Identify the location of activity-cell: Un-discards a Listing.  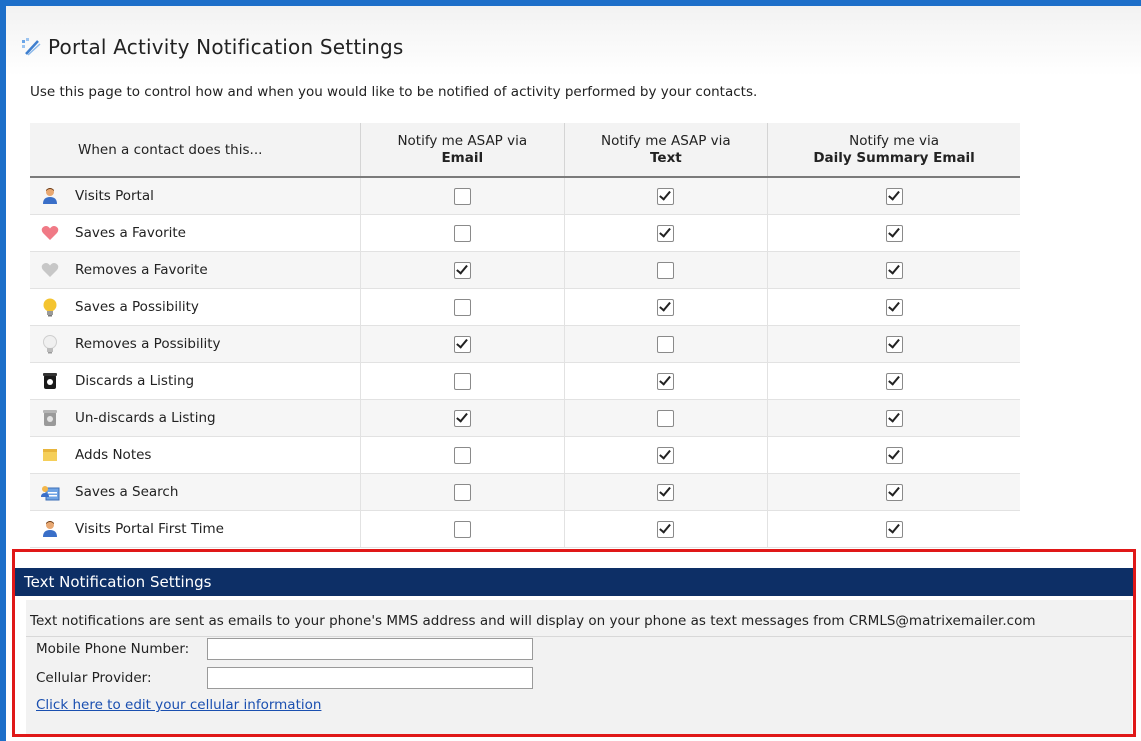
(195, 418).